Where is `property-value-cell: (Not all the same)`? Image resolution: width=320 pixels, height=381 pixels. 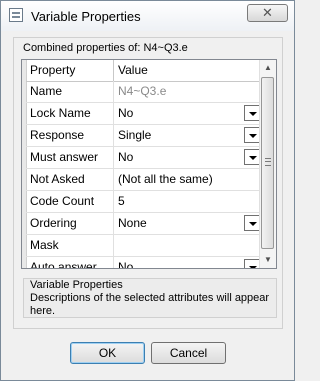 property-value-cell: (Not all the same) is located at coordinates (188, 179).